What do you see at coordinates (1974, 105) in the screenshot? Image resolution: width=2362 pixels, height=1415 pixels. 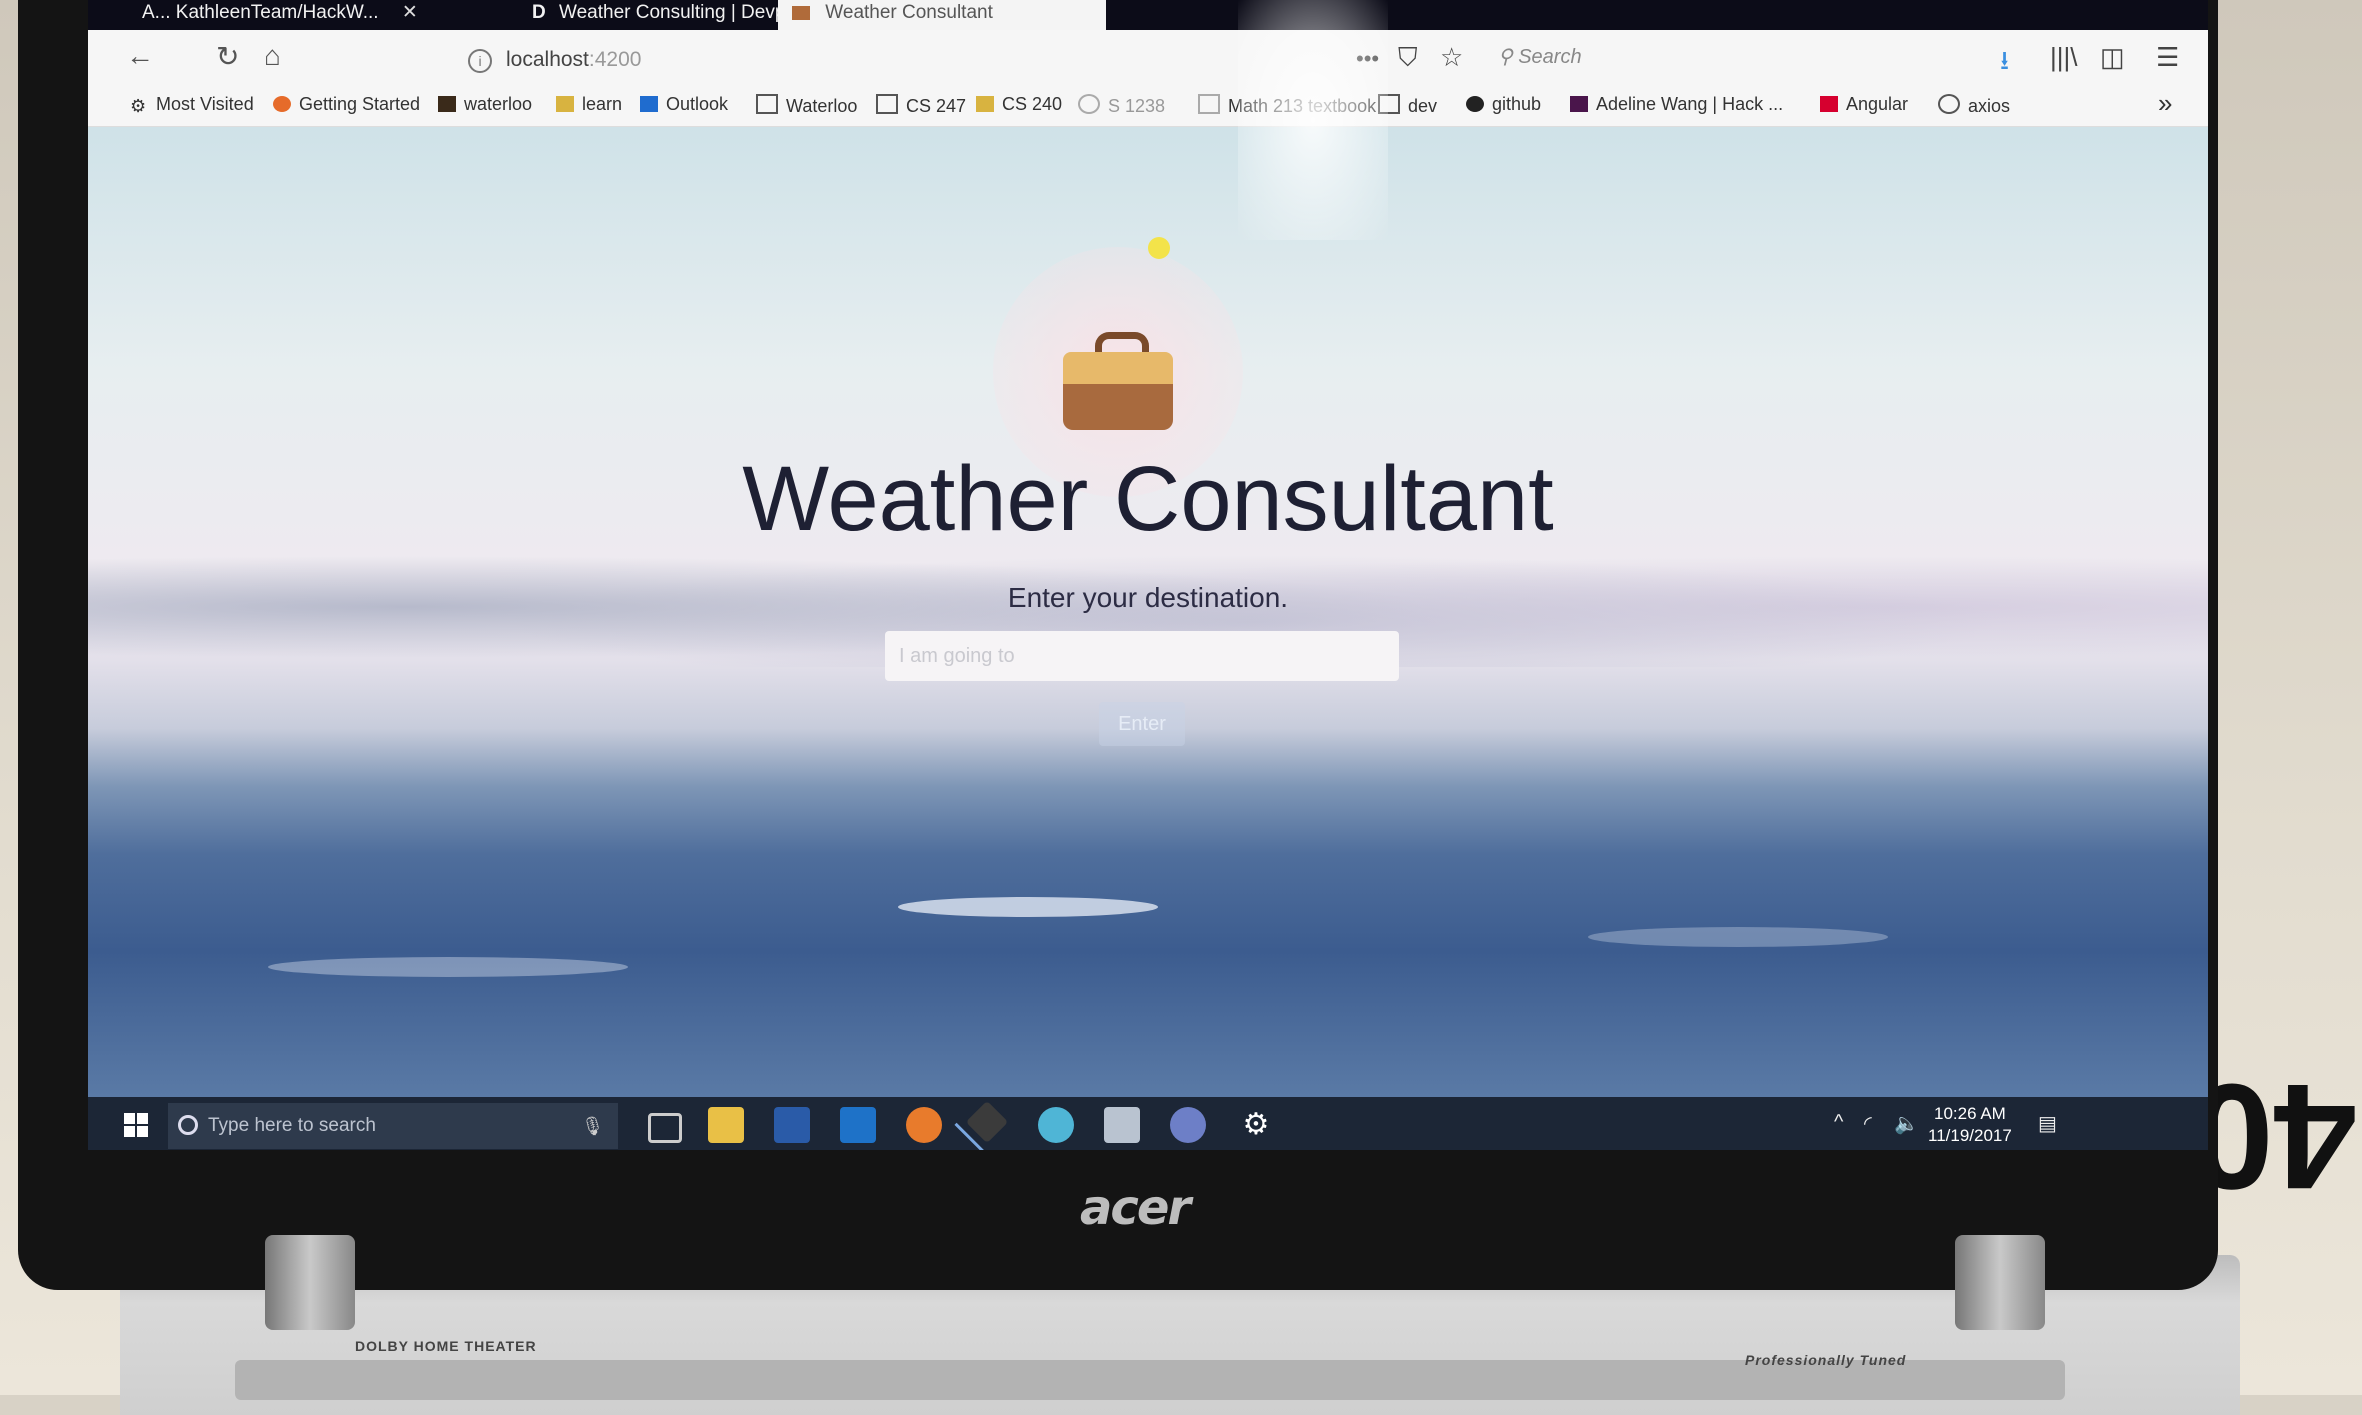 I see `bookmark-axios: axios` at bounding box center [1974, 105].